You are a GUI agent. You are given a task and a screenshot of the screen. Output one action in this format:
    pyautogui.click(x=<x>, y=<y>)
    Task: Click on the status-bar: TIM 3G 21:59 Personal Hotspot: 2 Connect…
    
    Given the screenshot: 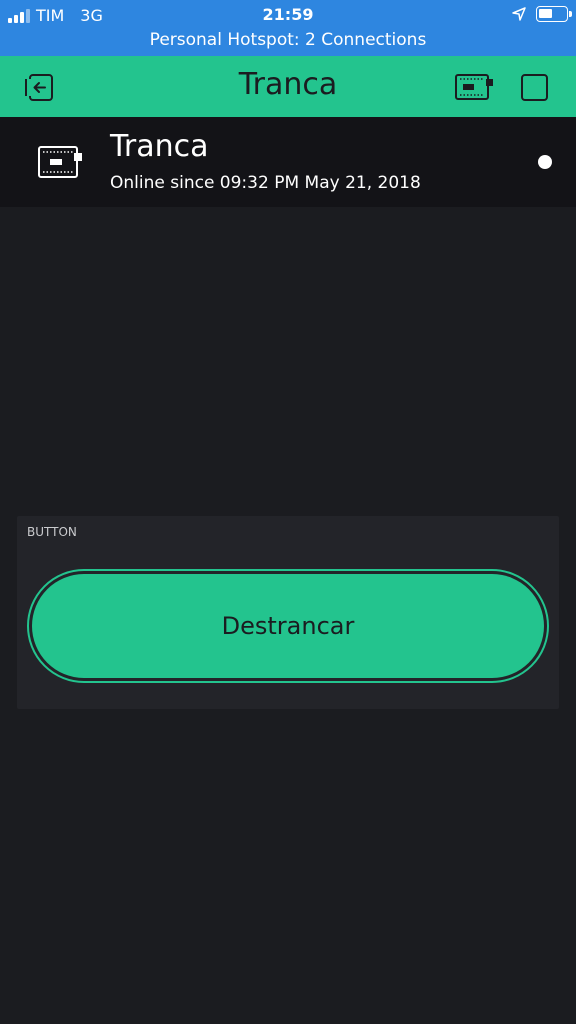 What is the action you would take?
    pyautogui.click(x=288, y=28)
    